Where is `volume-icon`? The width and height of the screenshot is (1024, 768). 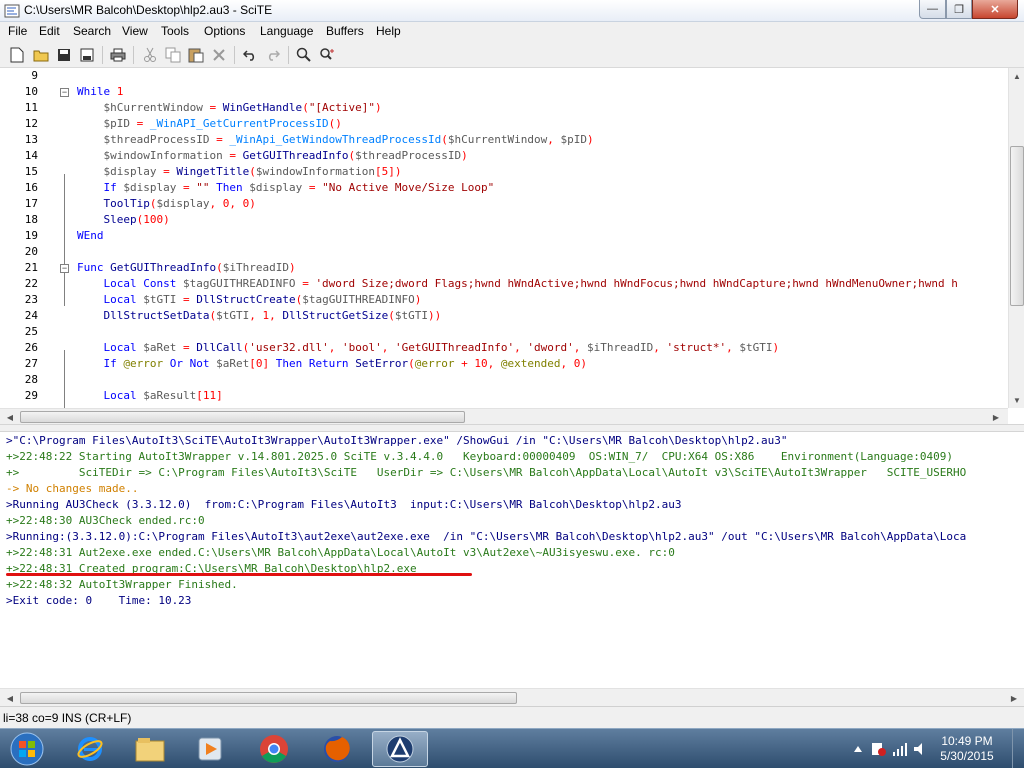 volume-icon is located at coordinates (920, 749).